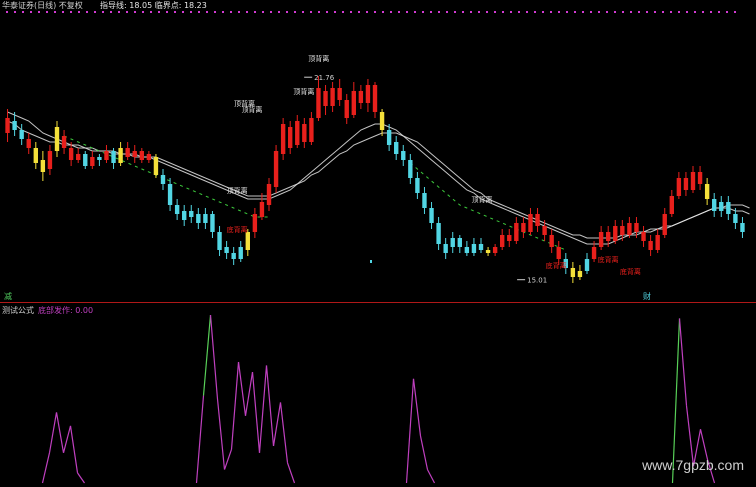 The width and height of the screenshot is (756, 487). What do you see at coordinates (84, 310) in the screenshot?
I see `sub-signal-value: 0.00` at bounding box center [84, 310].